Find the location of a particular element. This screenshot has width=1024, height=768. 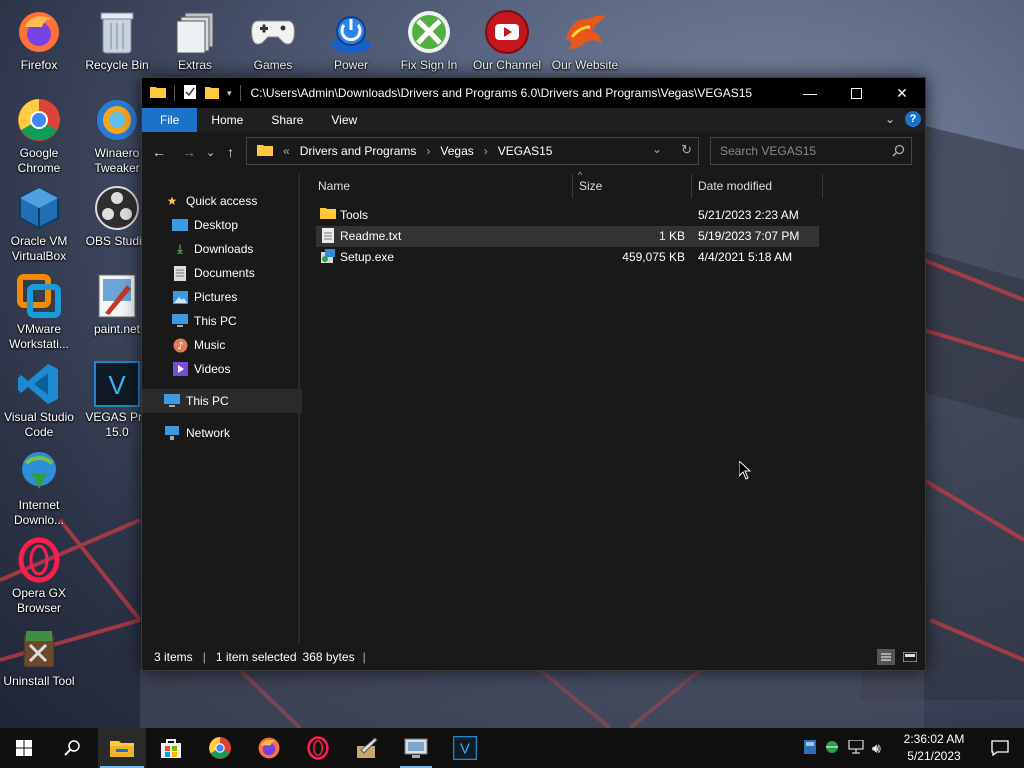

expand-ribbon-icon: ⌄ is located at coordinates (890, 119).